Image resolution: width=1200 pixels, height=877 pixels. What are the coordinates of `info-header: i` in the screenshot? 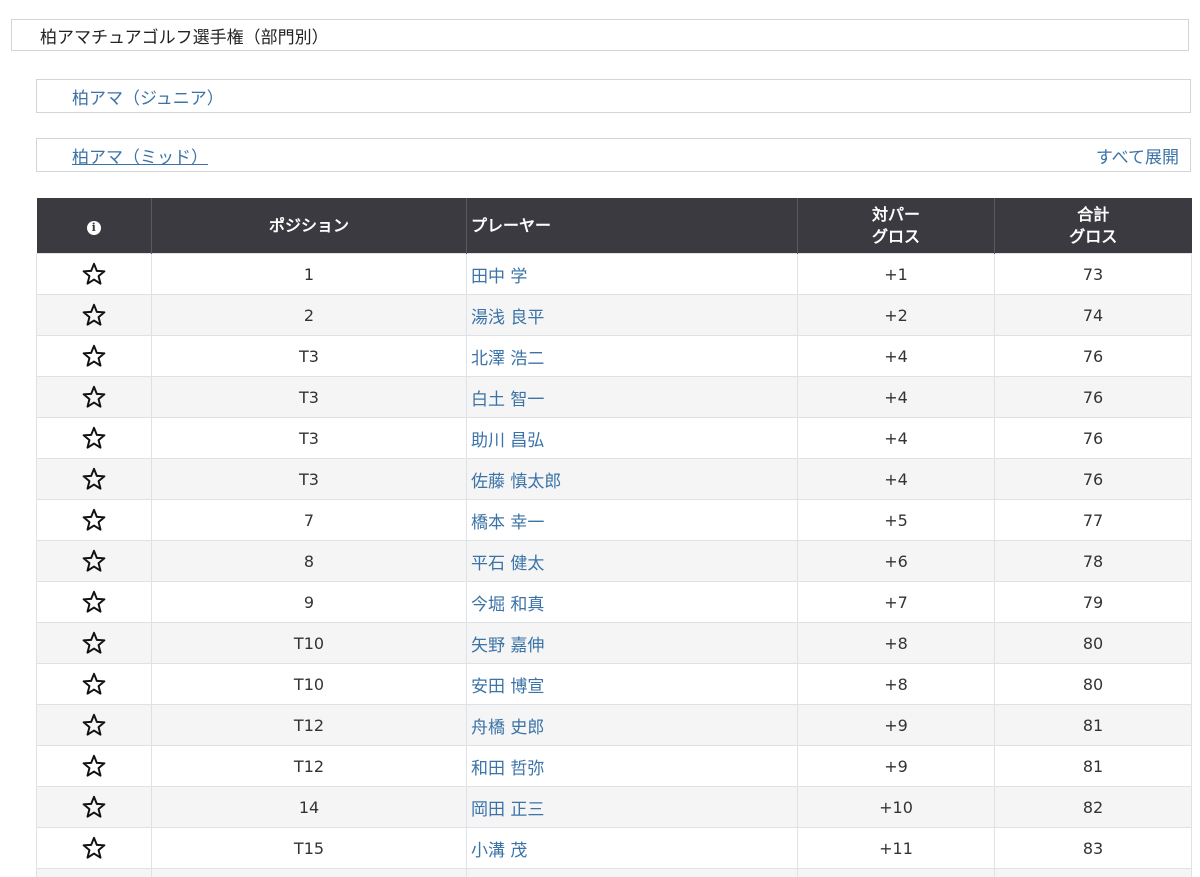 It's located at (94, 226).